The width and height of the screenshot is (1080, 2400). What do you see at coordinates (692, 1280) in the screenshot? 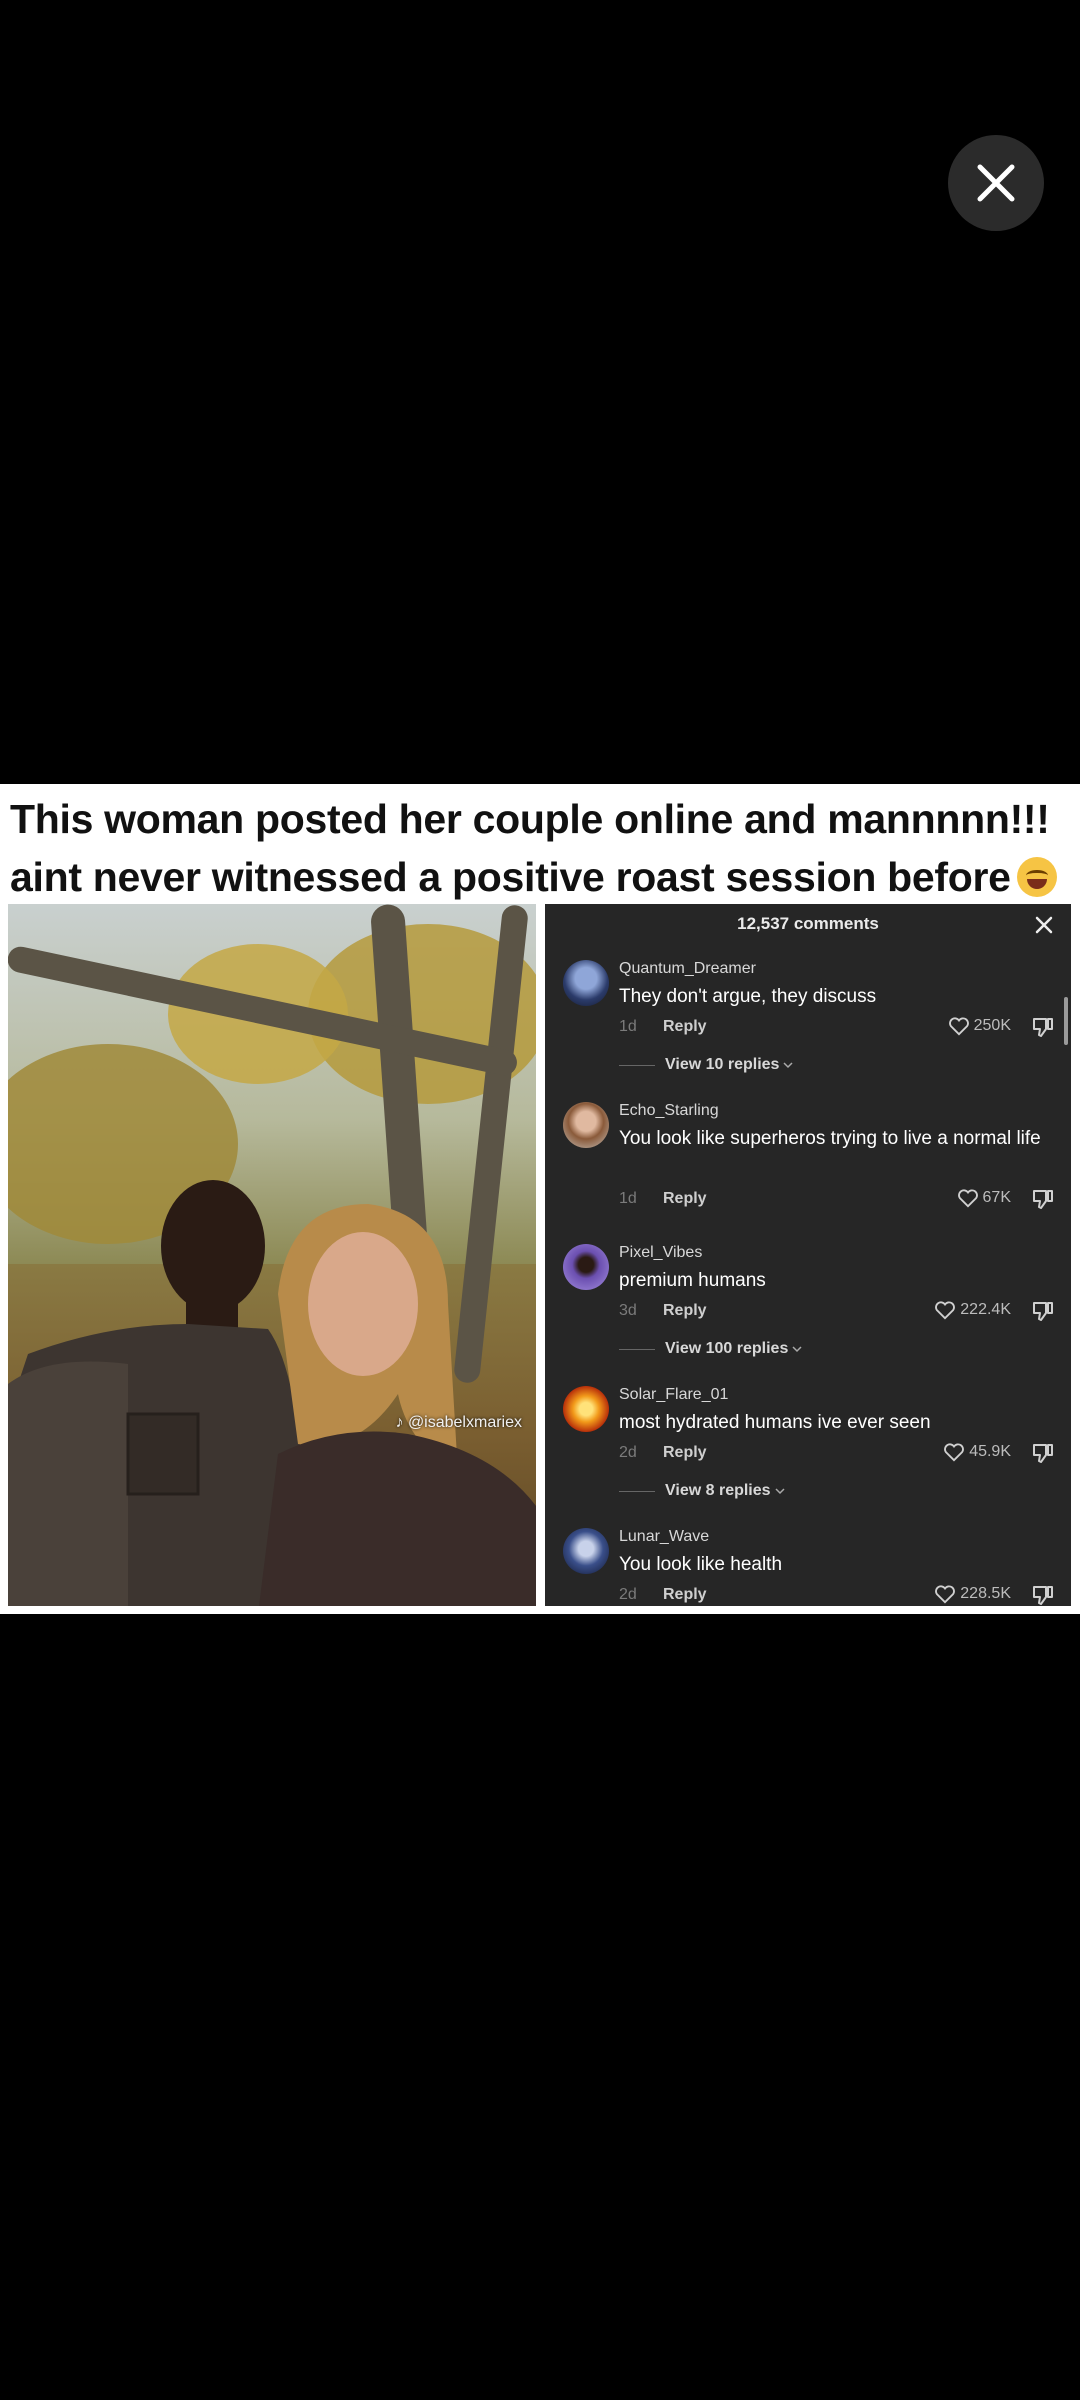
I see `comment-text: premium humans` at bounding box center [692, 1280].